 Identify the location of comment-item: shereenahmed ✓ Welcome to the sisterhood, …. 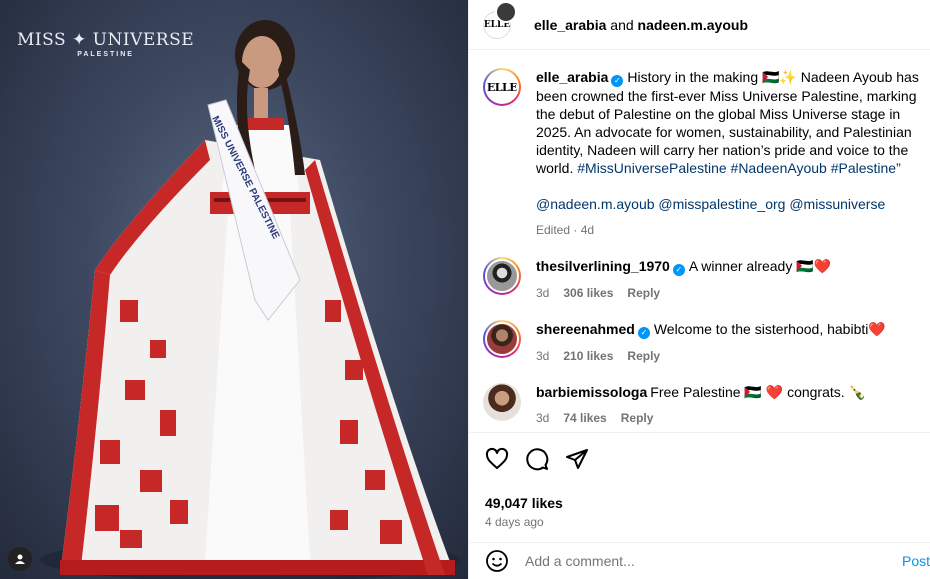
(706, 342).